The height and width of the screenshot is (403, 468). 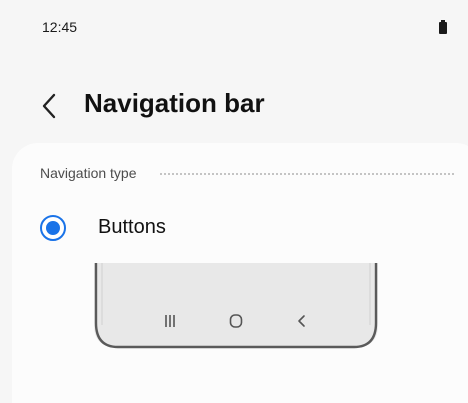 I want to click on section-divider, so click(x=307, y=174).